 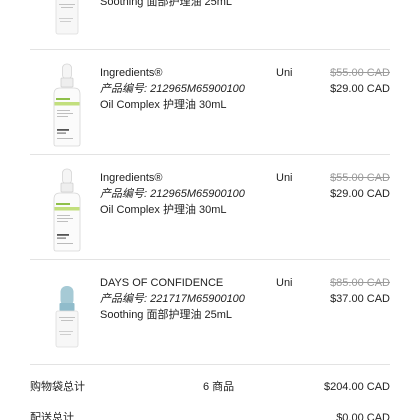 I want to click on bag-total-value: $204.00 CAD, so click(x=356, y=387).